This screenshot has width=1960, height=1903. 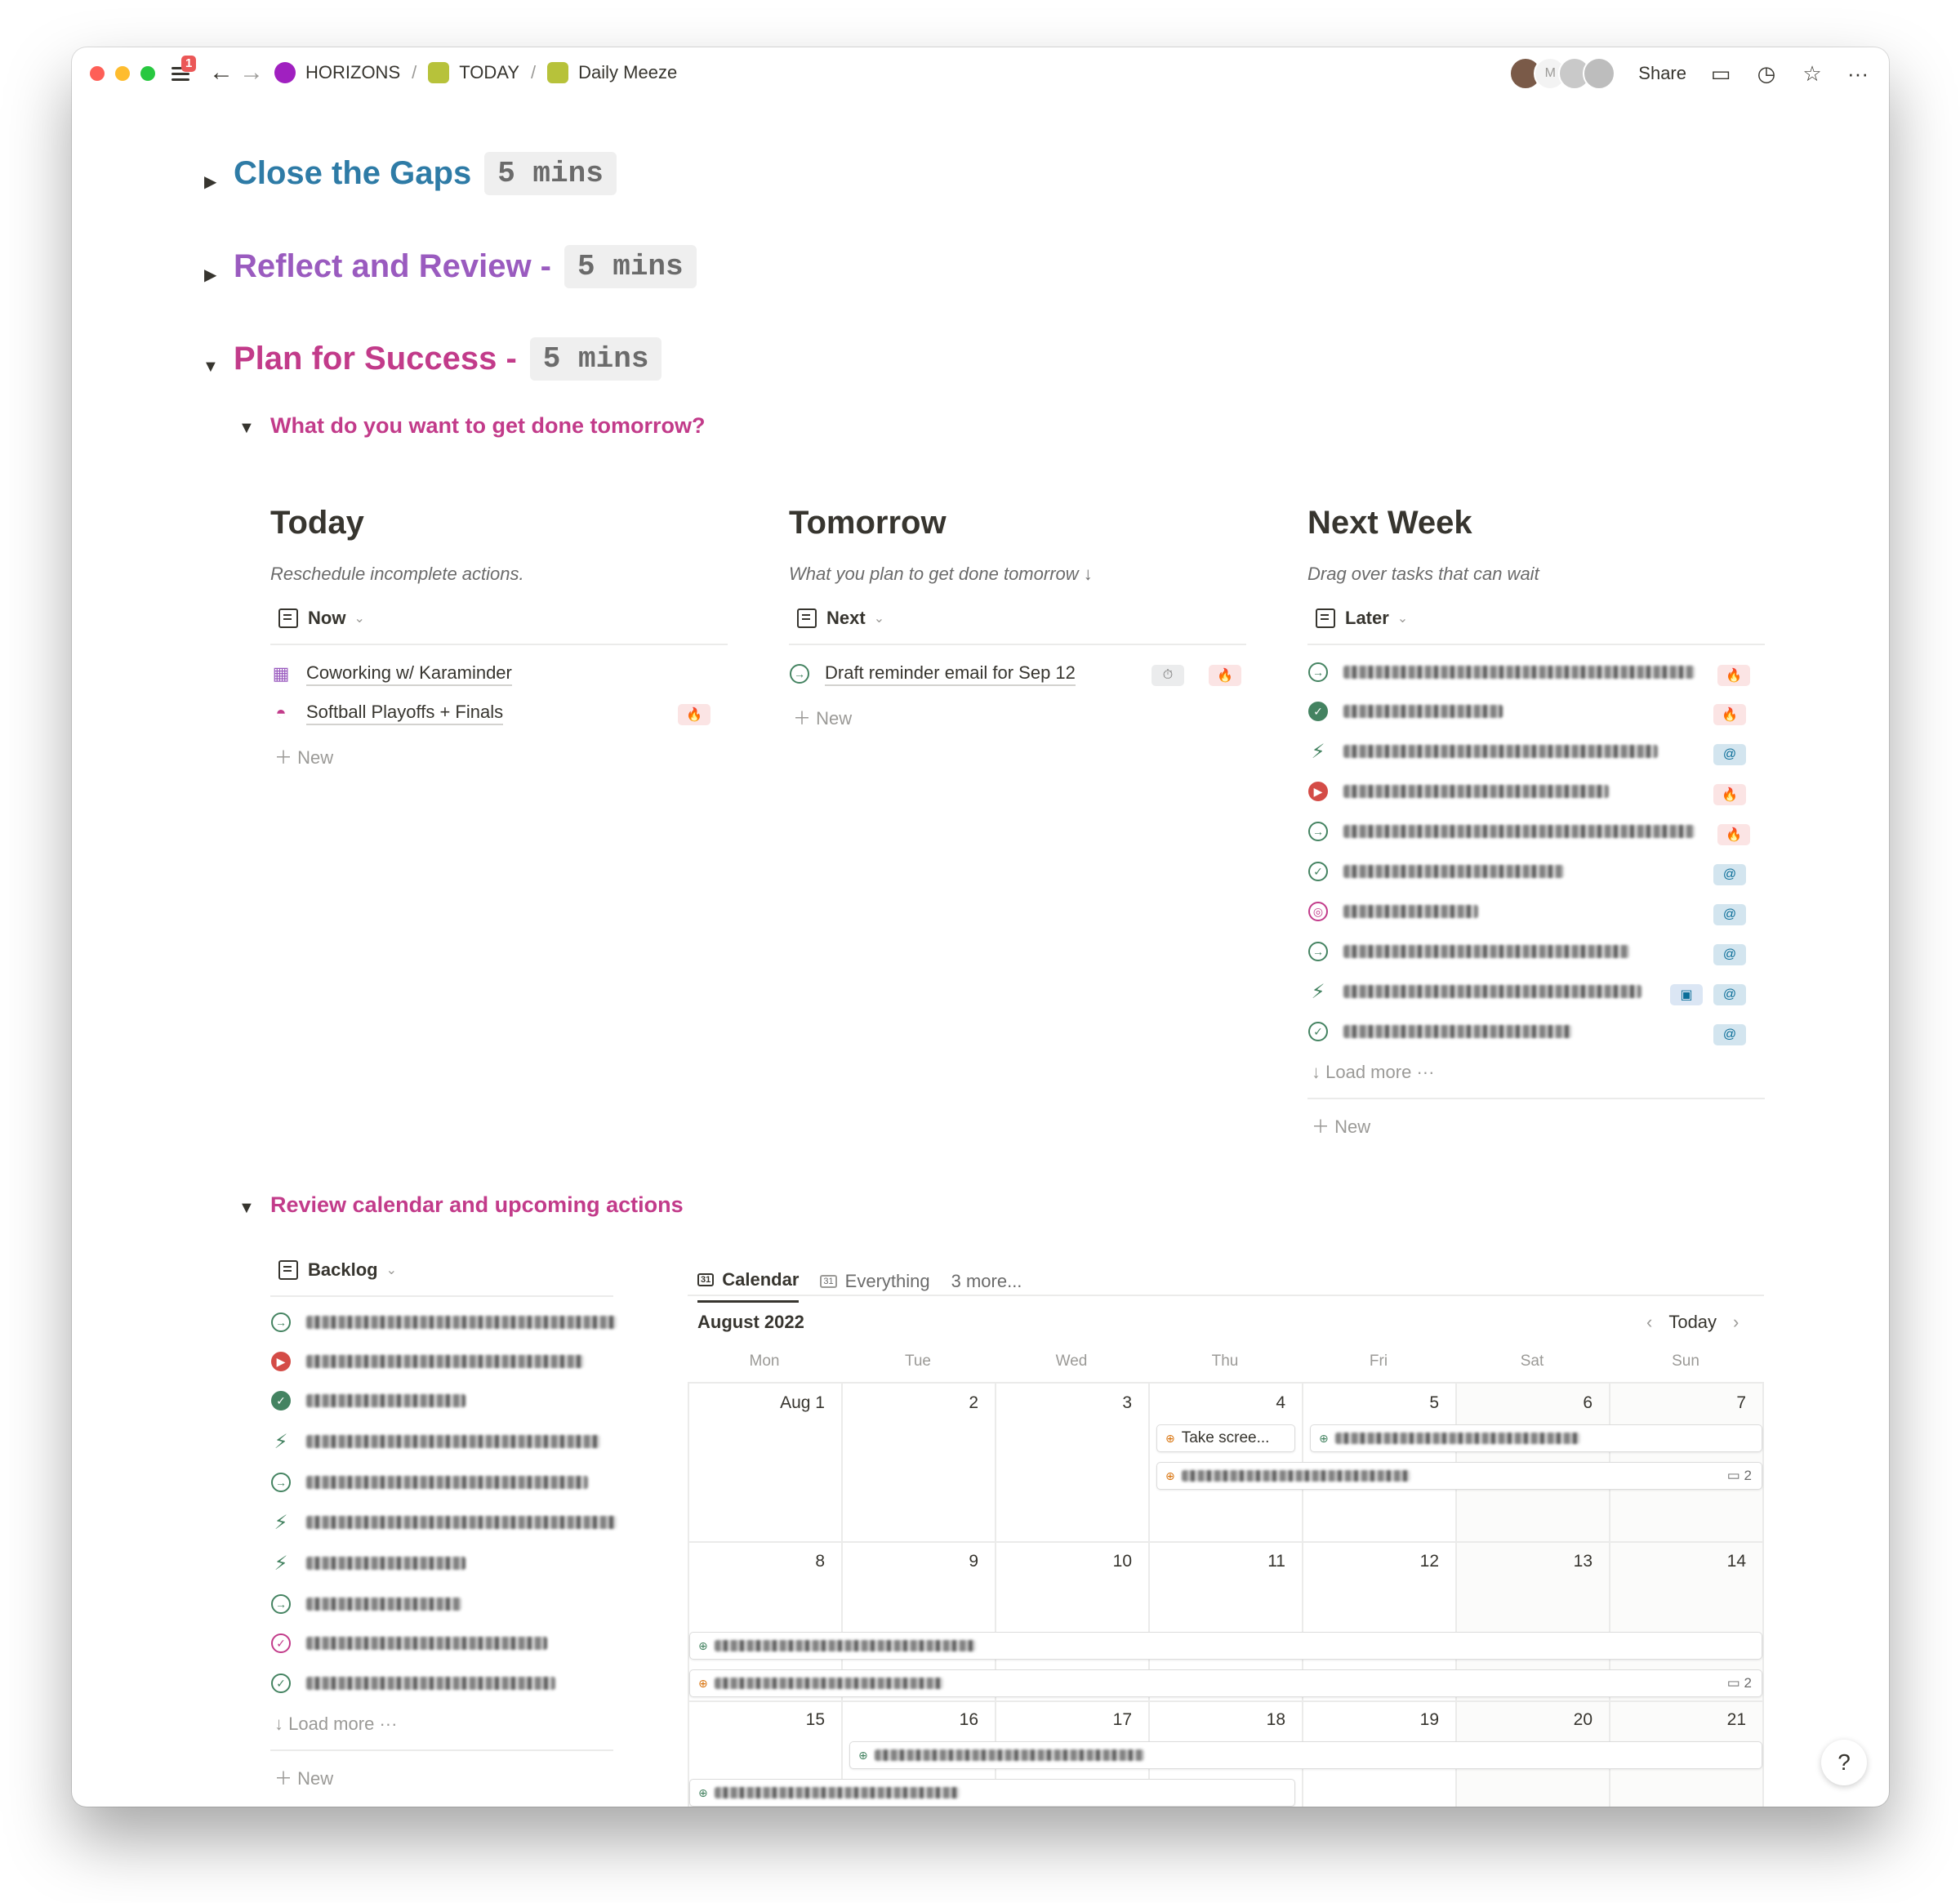 What do you see at coordinates (1599, 74) in the screenshot?
I see `avatar` at bounding box center [1599, 74].